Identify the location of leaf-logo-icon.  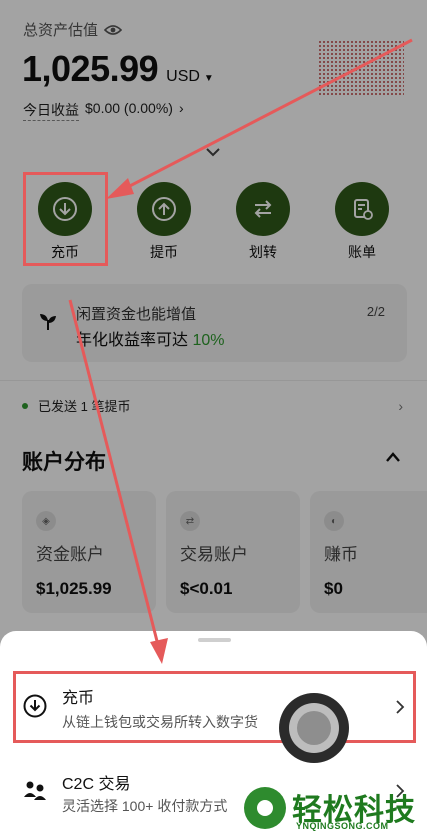
(265, 808).